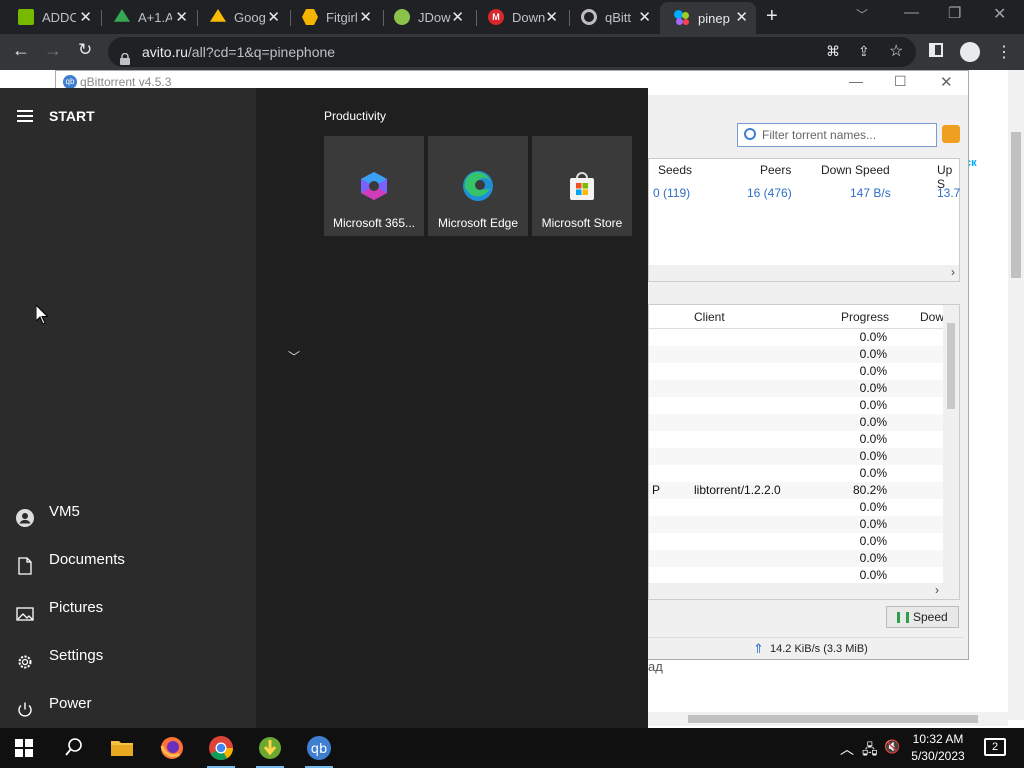  Describe the element at coordinates (758, 648) in the screenshot. I see `upload-arrow-icon: ⇑` at that location.